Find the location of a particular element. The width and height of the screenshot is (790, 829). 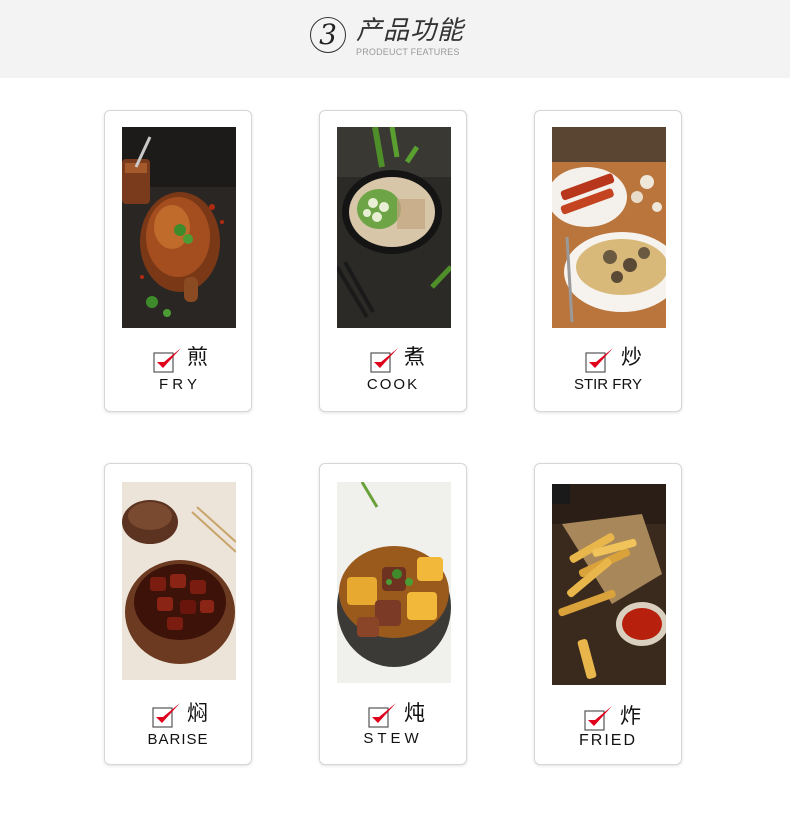

feature-cn-label: 炒 is located at coordinates (631, 357).